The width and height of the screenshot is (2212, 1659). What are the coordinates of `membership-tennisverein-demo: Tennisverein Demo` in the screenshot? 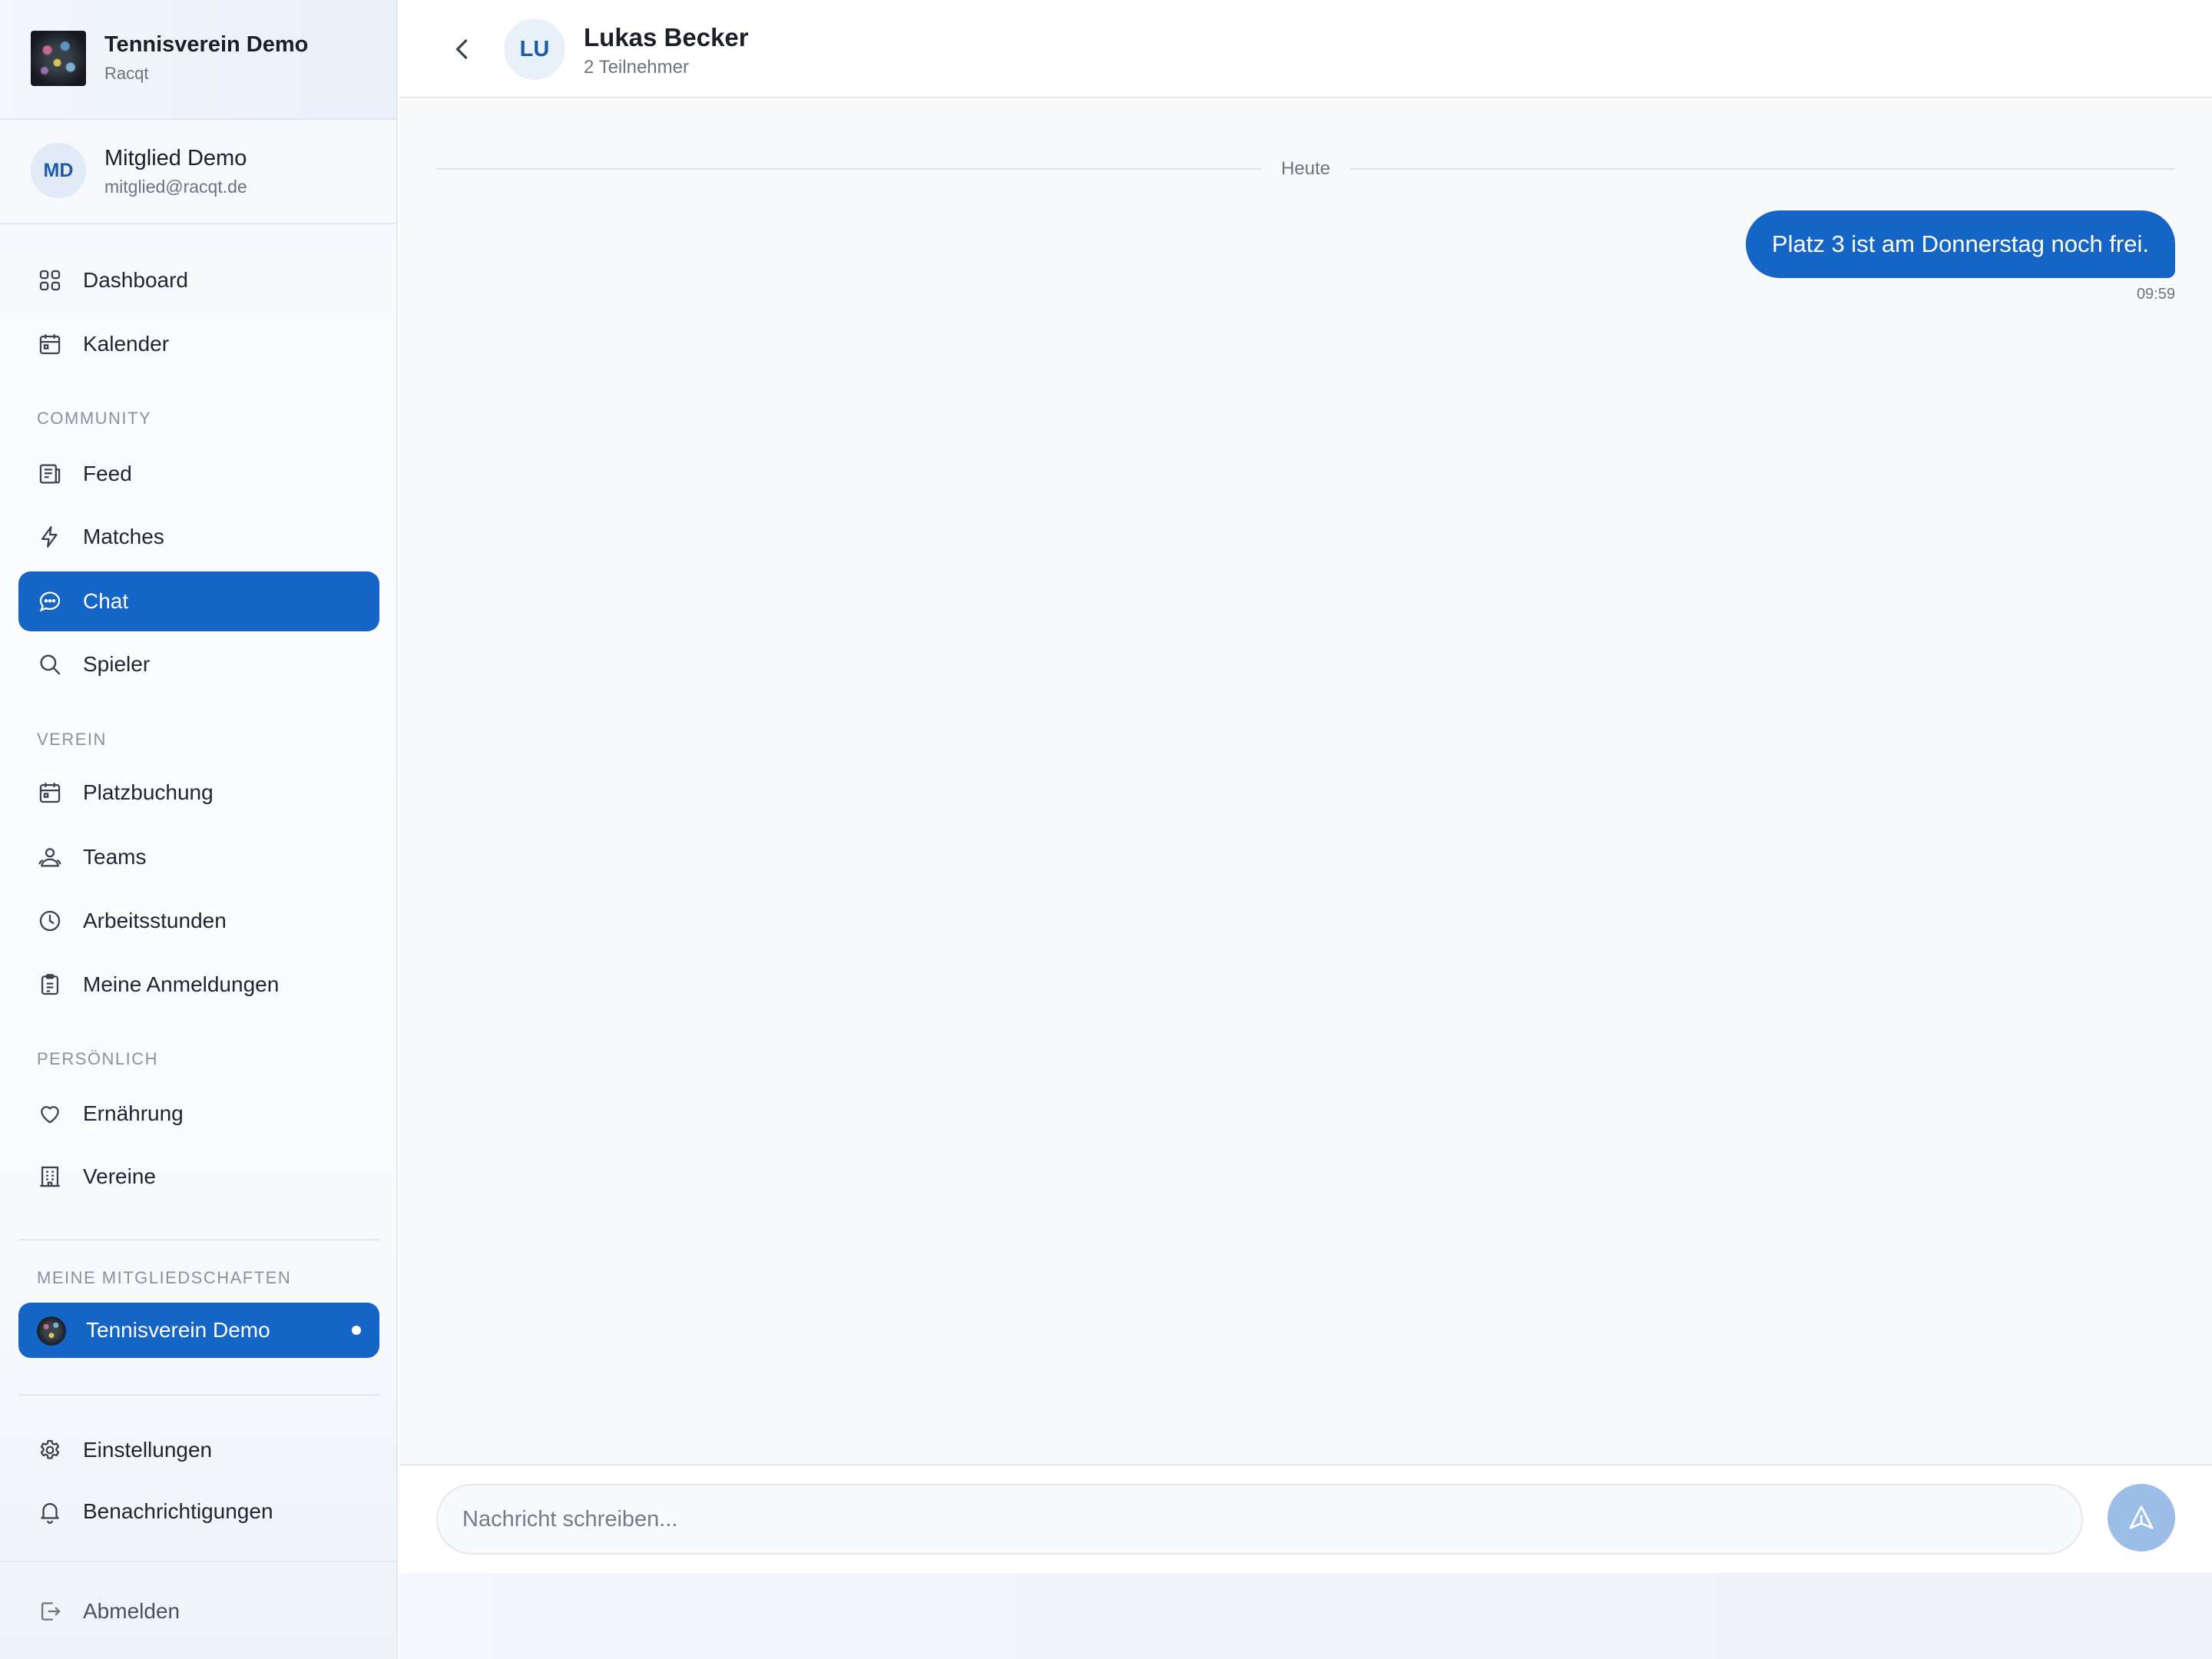 It's located at (198, 1331).